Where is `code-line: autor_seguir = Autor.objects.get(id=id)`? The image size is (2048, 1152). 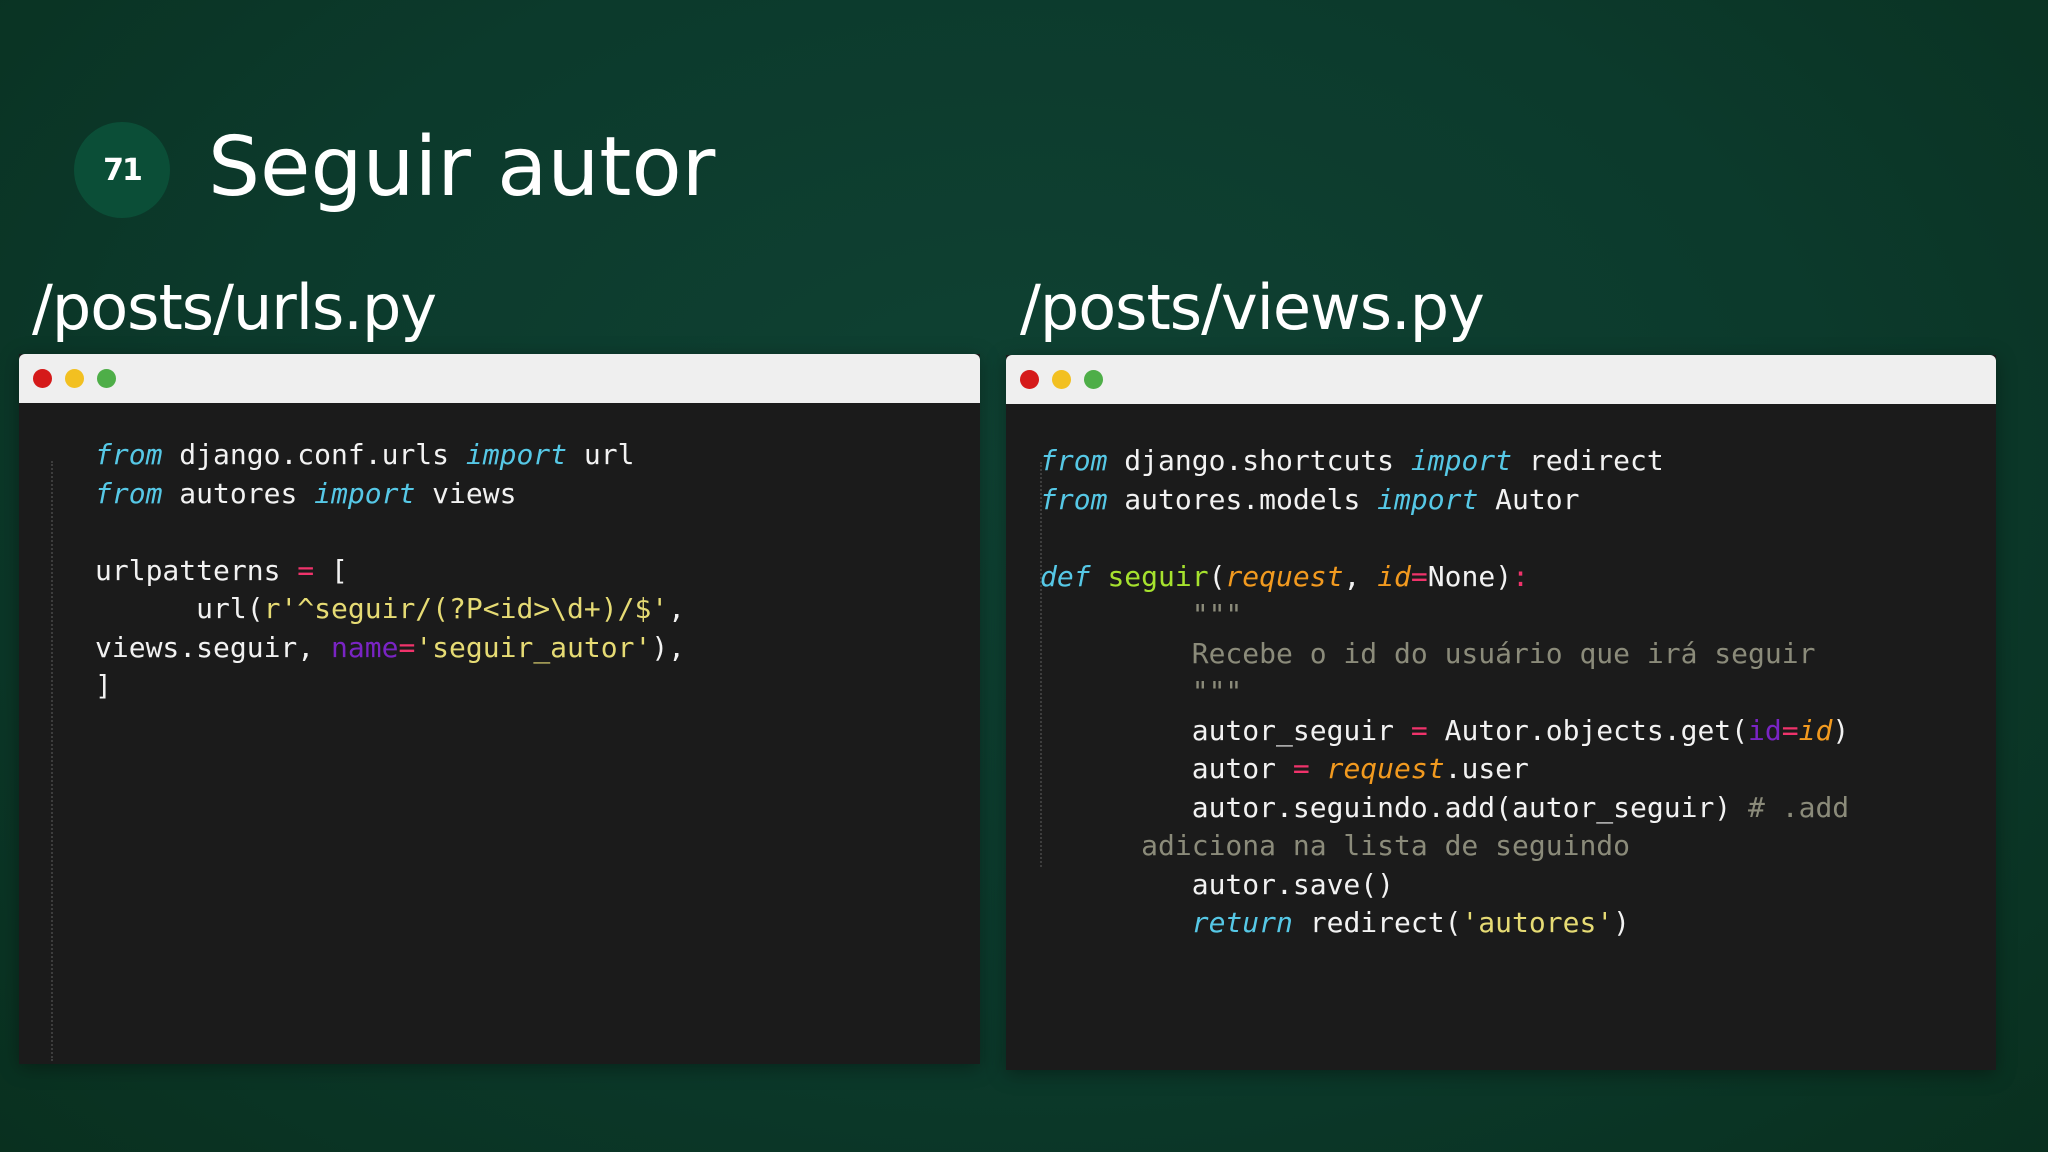 code-line: autor_seguir = Autor.objects.get(id=id) is located at coordinates (1445, 730).